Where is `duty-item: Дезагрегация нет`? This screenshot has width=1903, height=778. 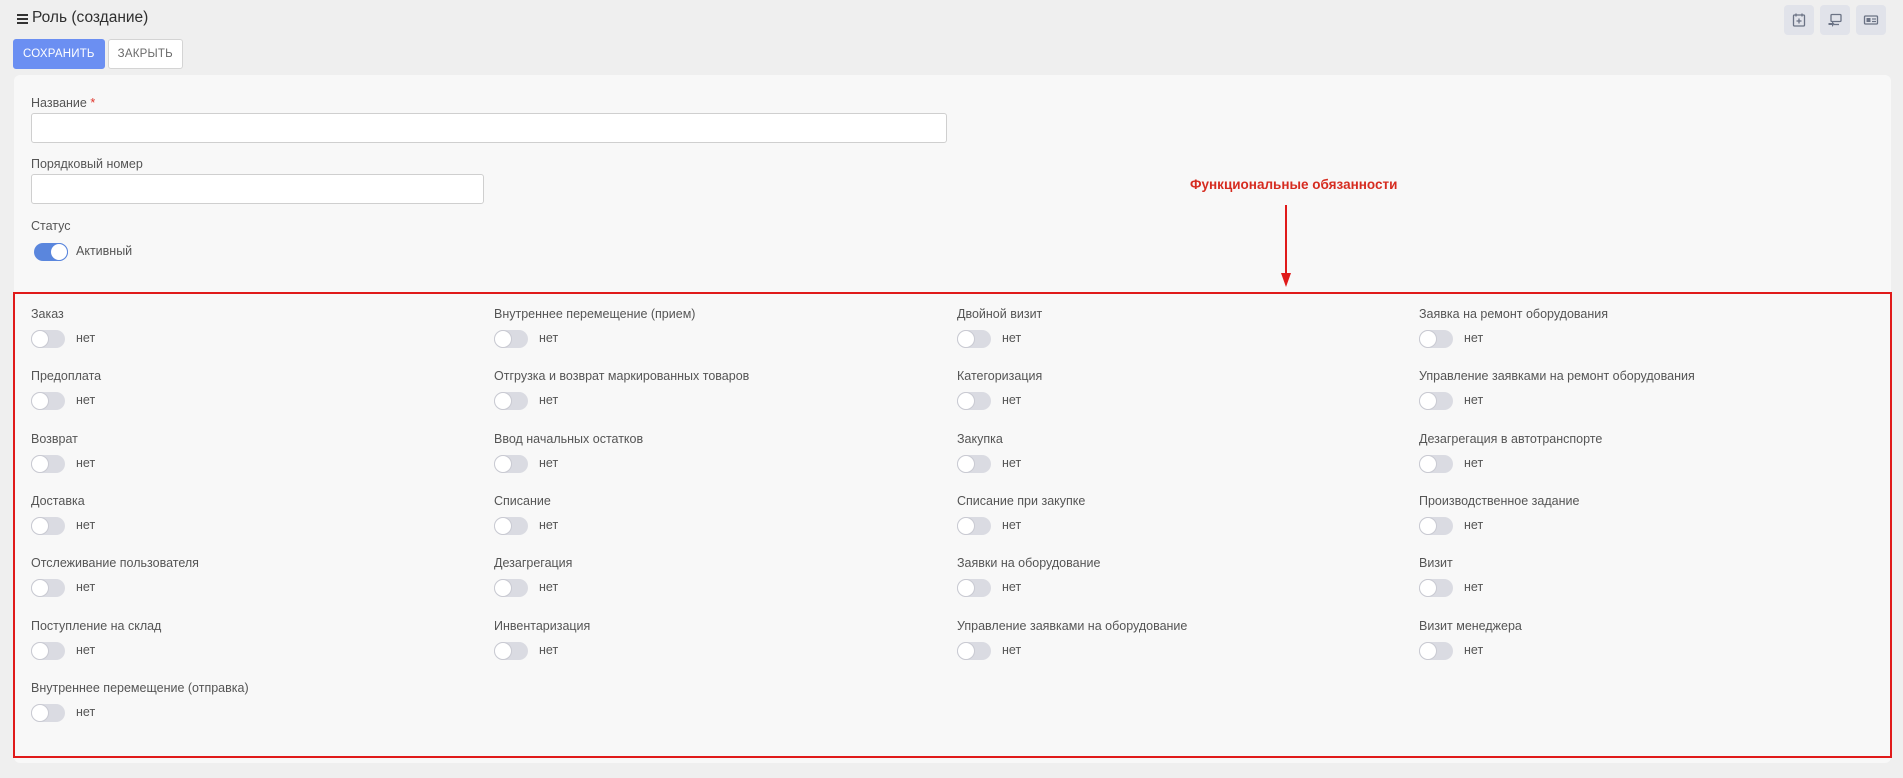 duty-item: Дезагрегация нет is located at coordinates (714, 584).